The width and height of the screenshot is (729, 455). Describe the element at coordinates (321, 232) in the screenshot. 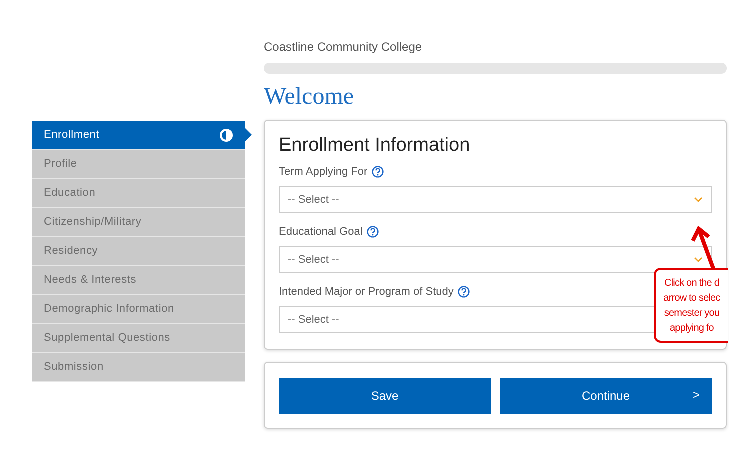

I see `field-label: Educational Goal` at that location.